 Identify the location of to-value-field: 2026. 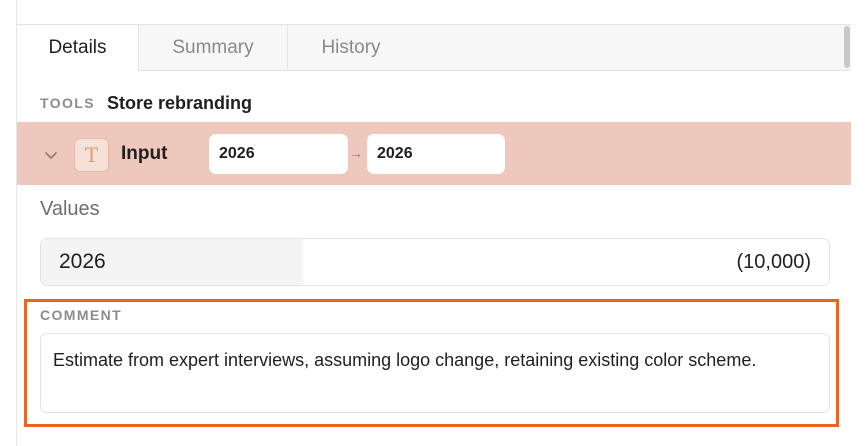
(436, 154).